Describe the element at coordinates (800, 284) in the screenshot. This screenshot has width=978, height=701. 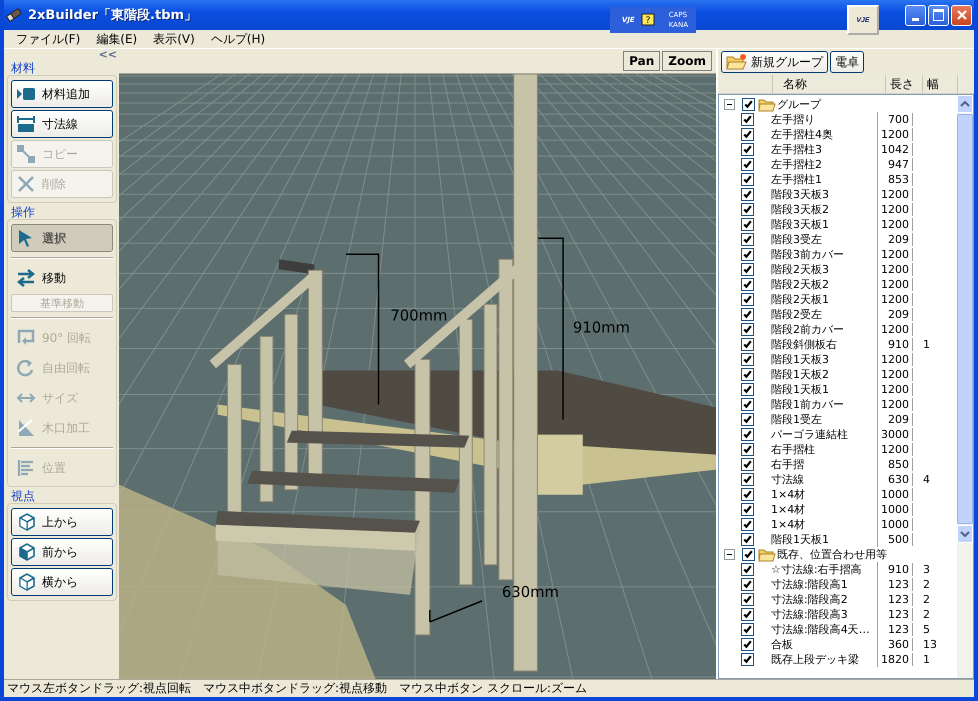
I see `item-name: 階段2天板2` at that location.